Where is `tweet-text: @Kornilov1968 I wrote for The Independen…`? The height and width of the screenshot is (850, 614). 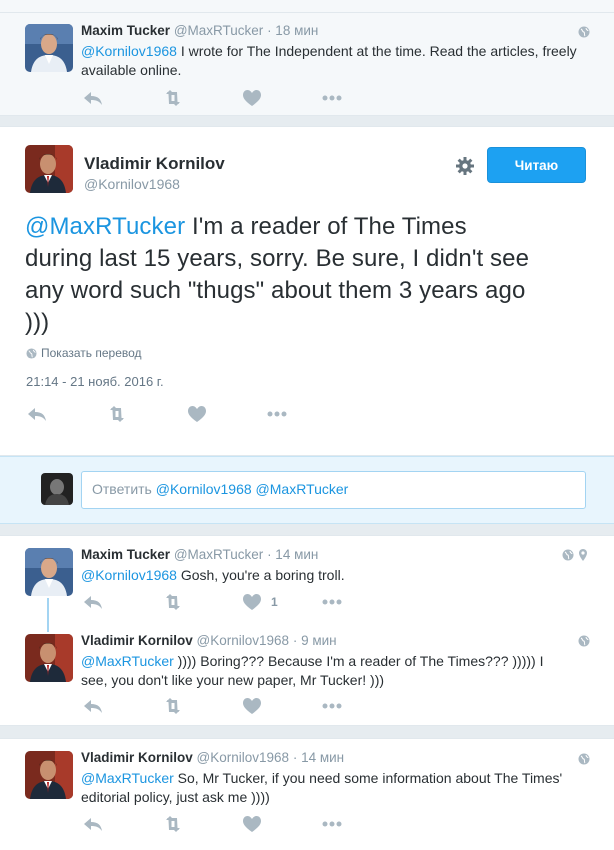 tweet-text: @Kornilov1968 I wrote for The Independen… is located at coordinates (331, 61).